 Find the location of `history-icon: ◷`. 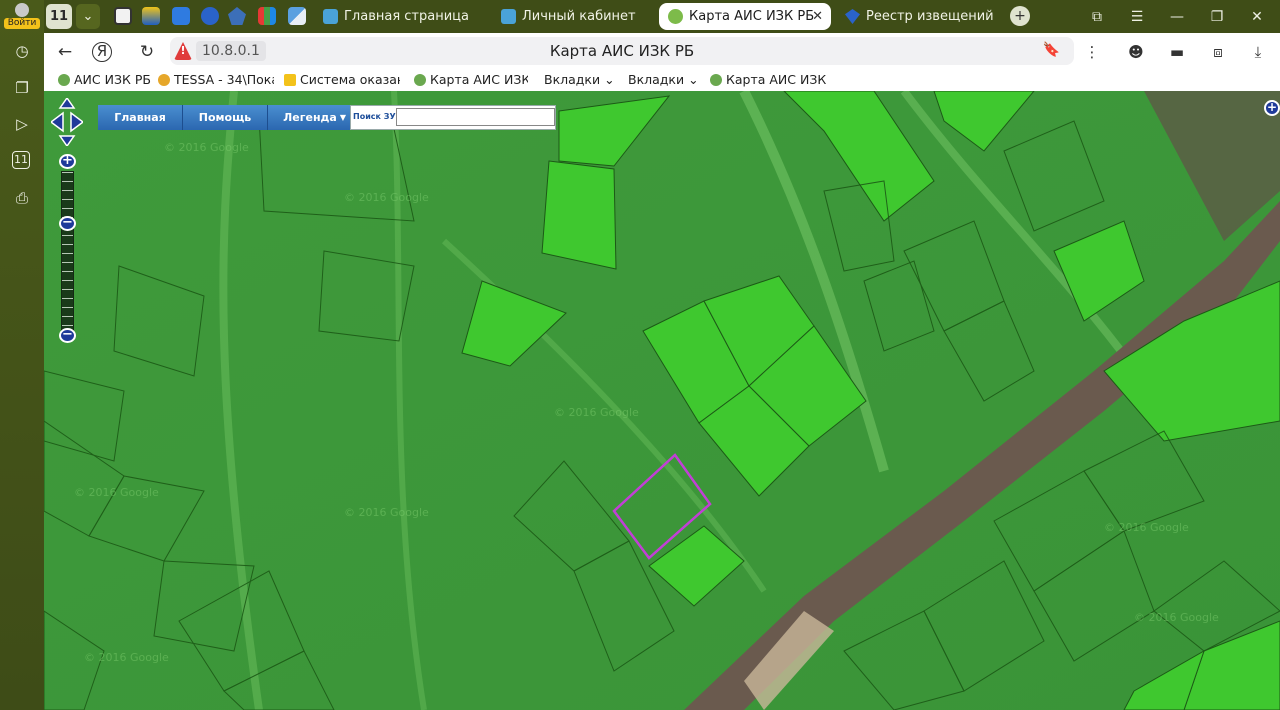

history-icon: ◷ is located at coordinates (22, 51).